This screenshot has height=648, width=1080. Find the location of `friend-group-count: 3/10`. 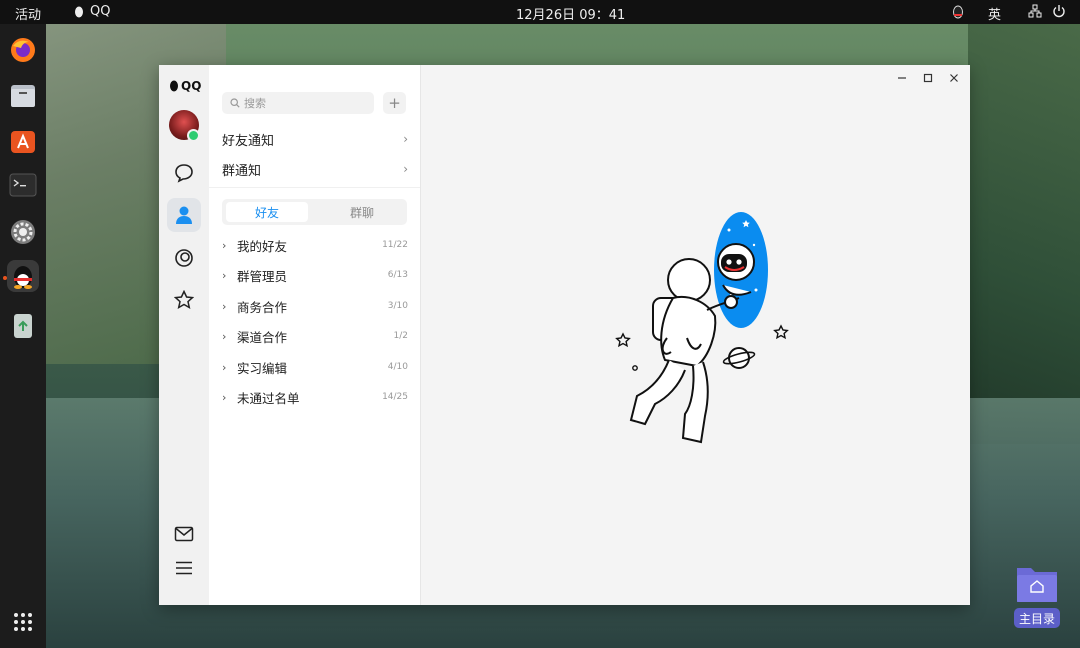

friend-group-count: 3/10 is located at coordinates (397, 306).